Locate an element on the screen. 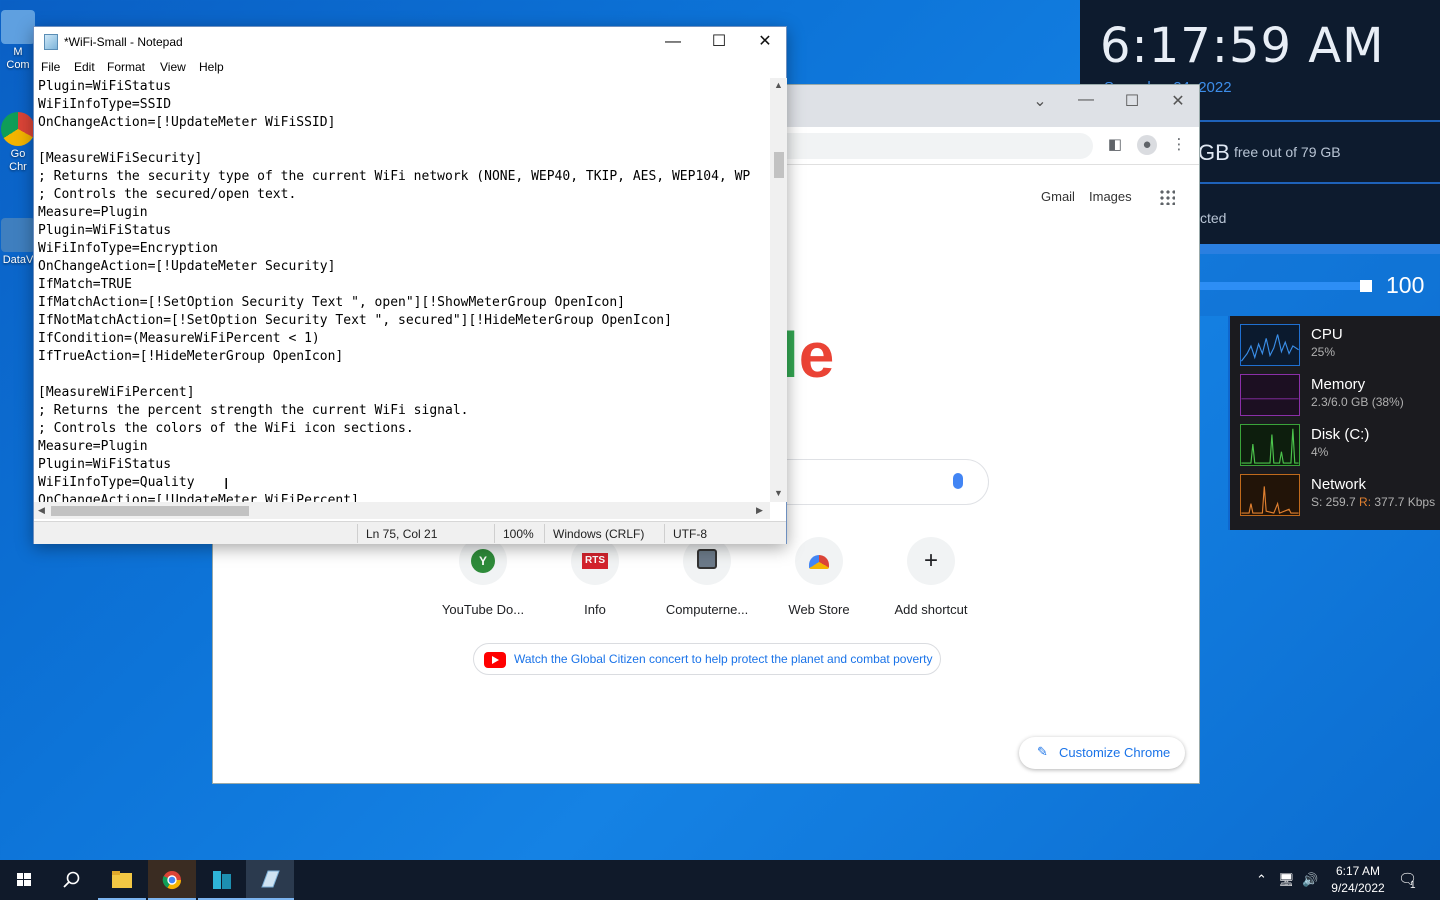 This screenshot has height=900, width=1440. address-bar is located at coordinates (933, 146).